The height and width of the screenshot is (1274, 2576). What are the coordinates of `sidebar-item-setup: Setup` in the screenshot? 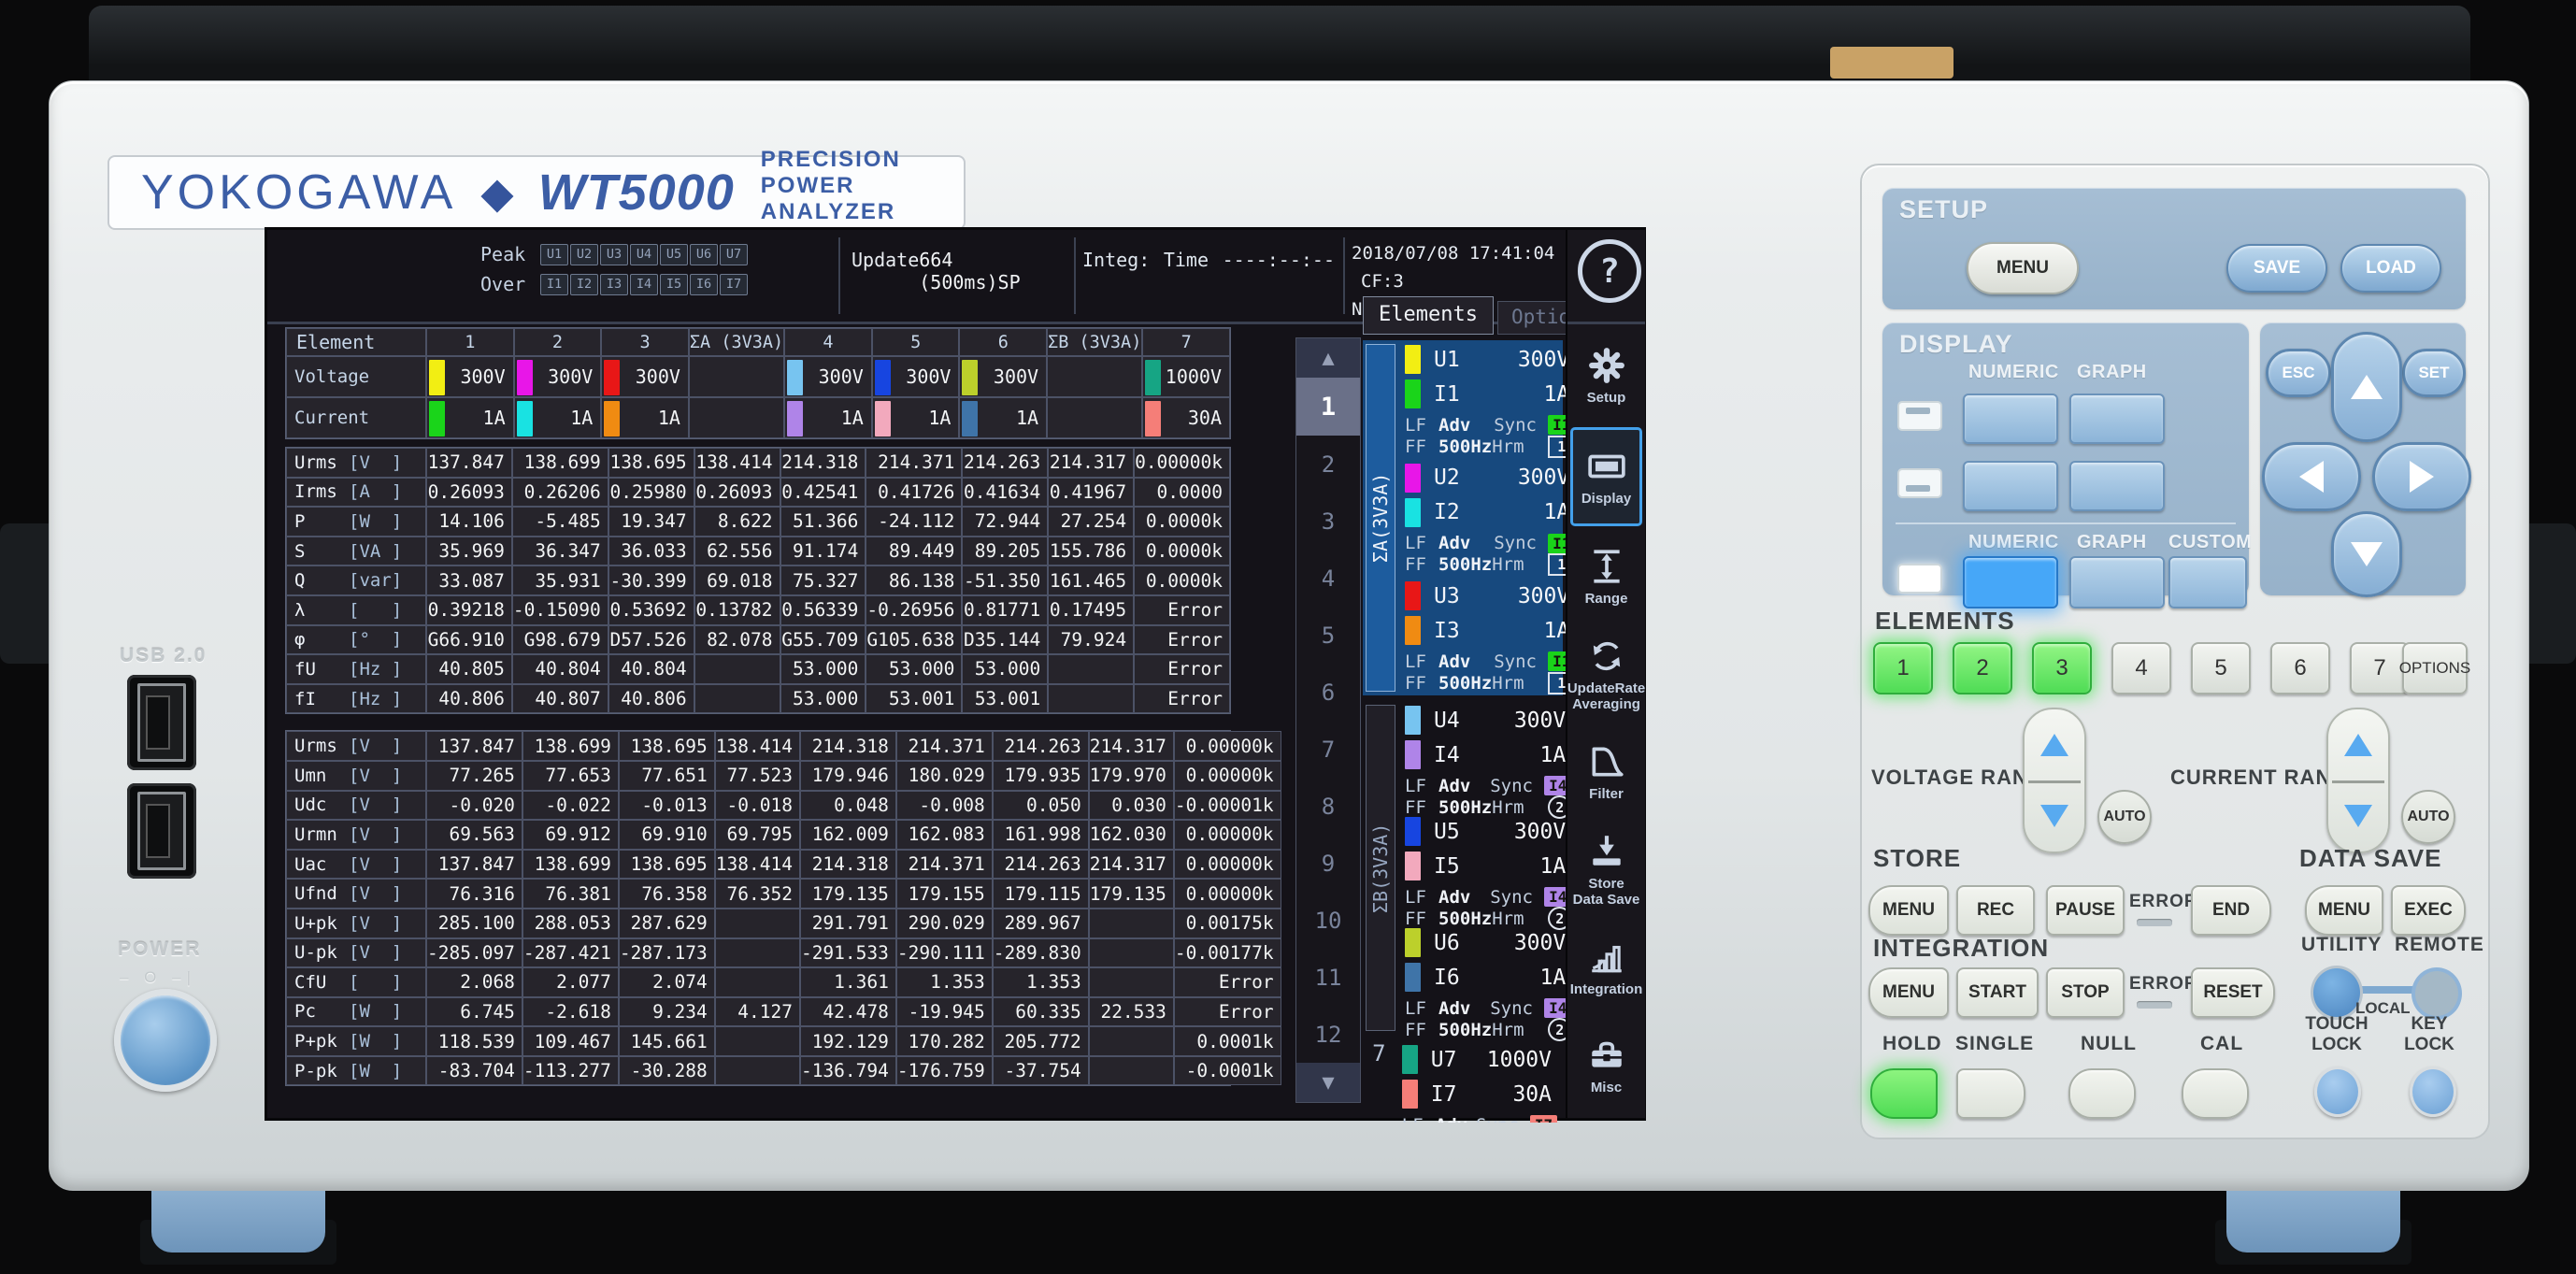 It's located at (1606, 376).